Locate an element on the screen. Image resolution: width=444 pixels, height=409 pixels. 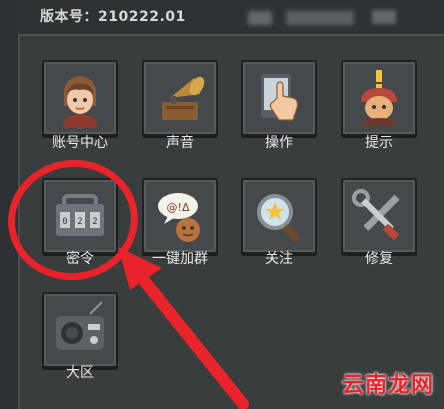
hints-button is located at coordinates (379, 98).